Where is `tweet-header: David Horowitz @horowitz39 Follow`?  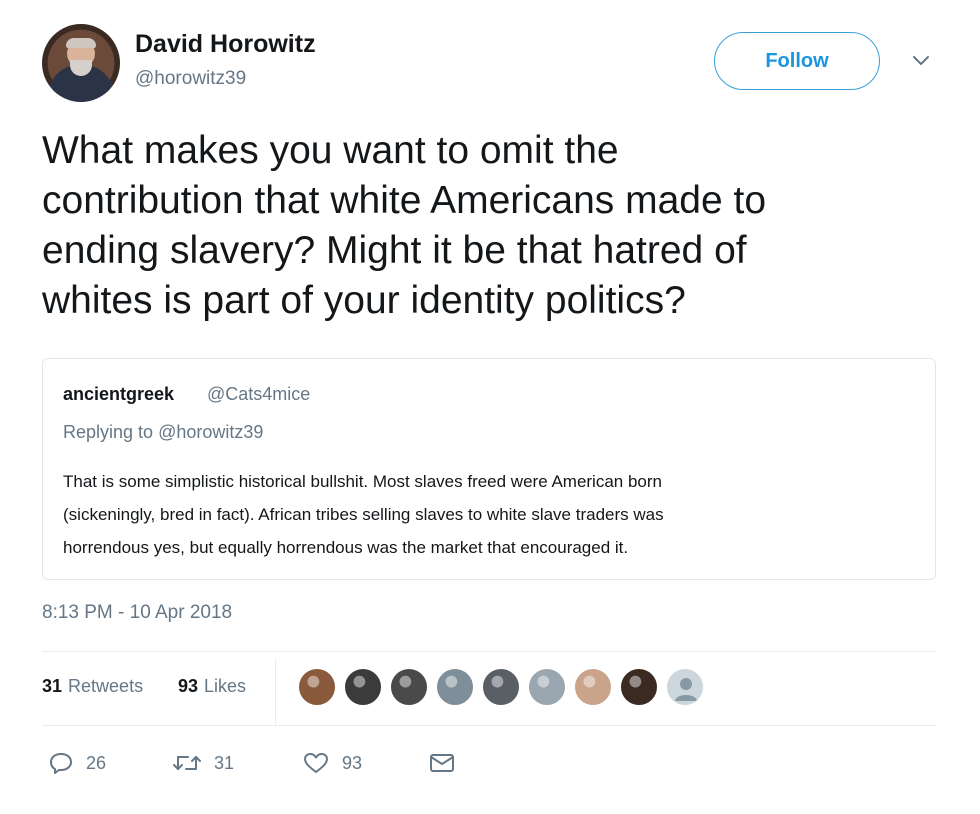
tweet-header: David Horowitz @horowitz39 Follow is located at coordinates (492, 64).